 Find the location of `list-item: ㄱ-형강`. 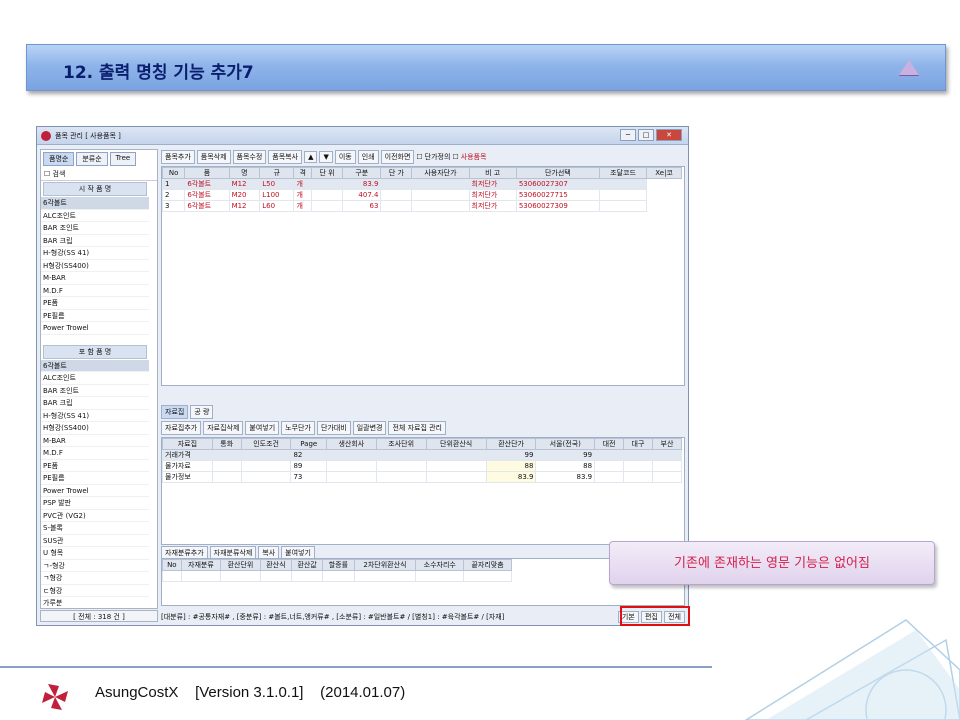

list-item: ㄱ-형강 is located at coordinates (95, 566).